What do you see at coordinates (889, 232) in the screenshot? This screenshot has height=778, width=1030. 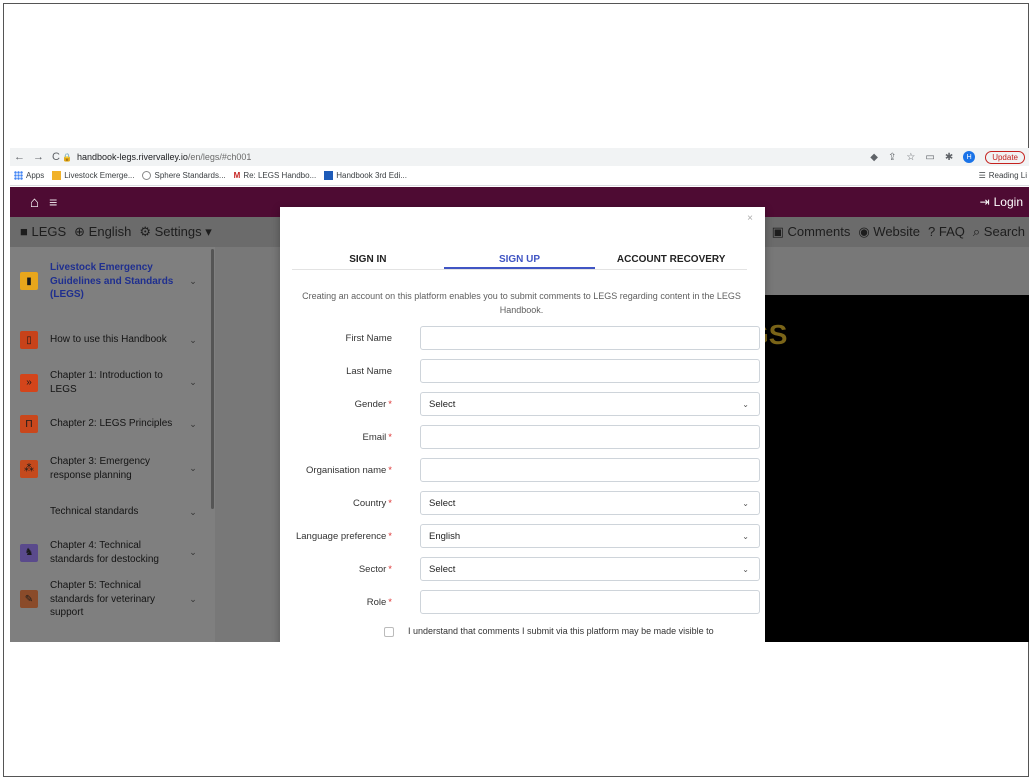 I see `website-link: ◉ Website` at bounding box center [889, 232].